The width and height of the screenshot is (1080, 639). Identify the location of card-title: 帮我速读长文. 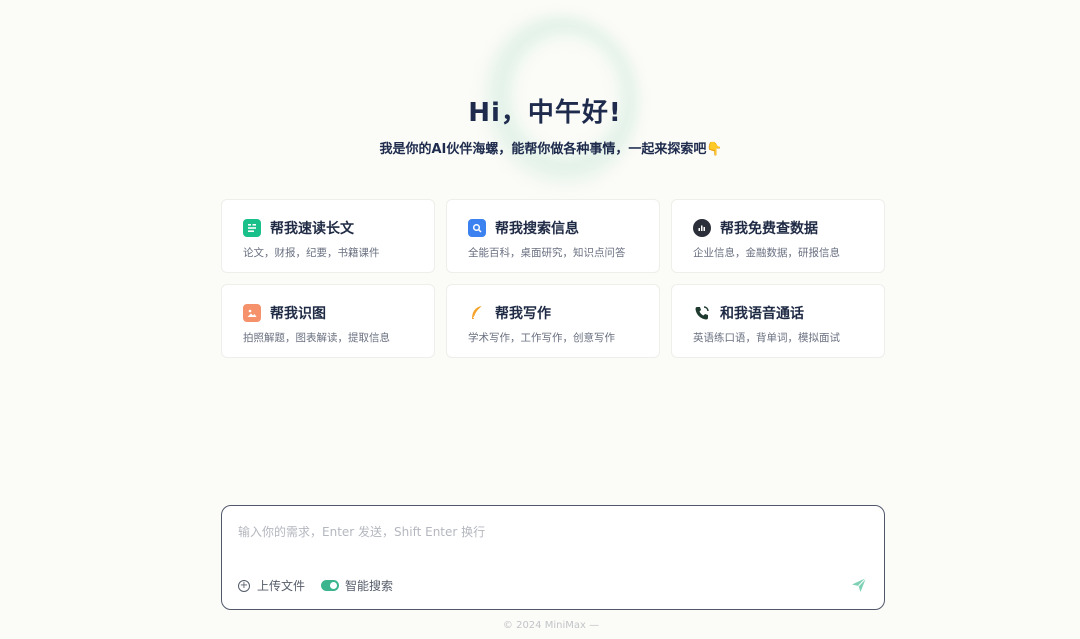
(312, 229).